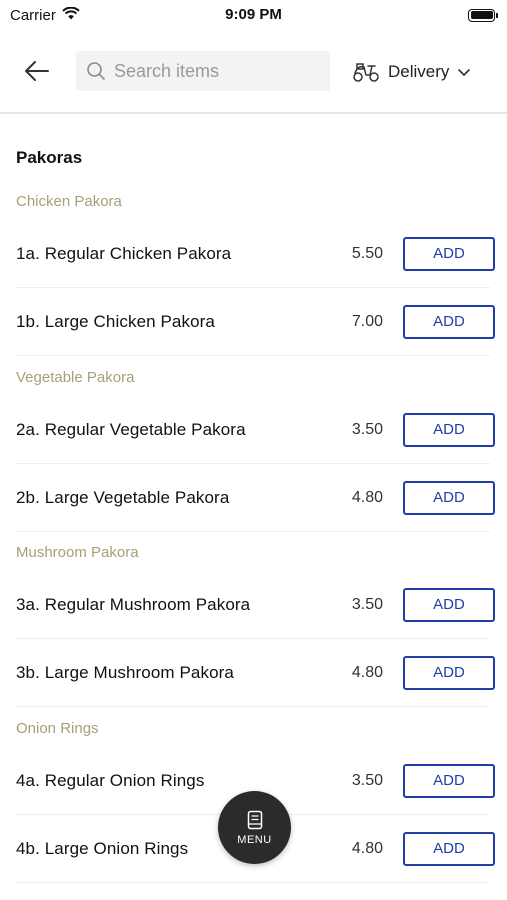  I want to click on menu-item: 2b. Large Vegetable Pakora 4.80 ADD, so click(255, 498).